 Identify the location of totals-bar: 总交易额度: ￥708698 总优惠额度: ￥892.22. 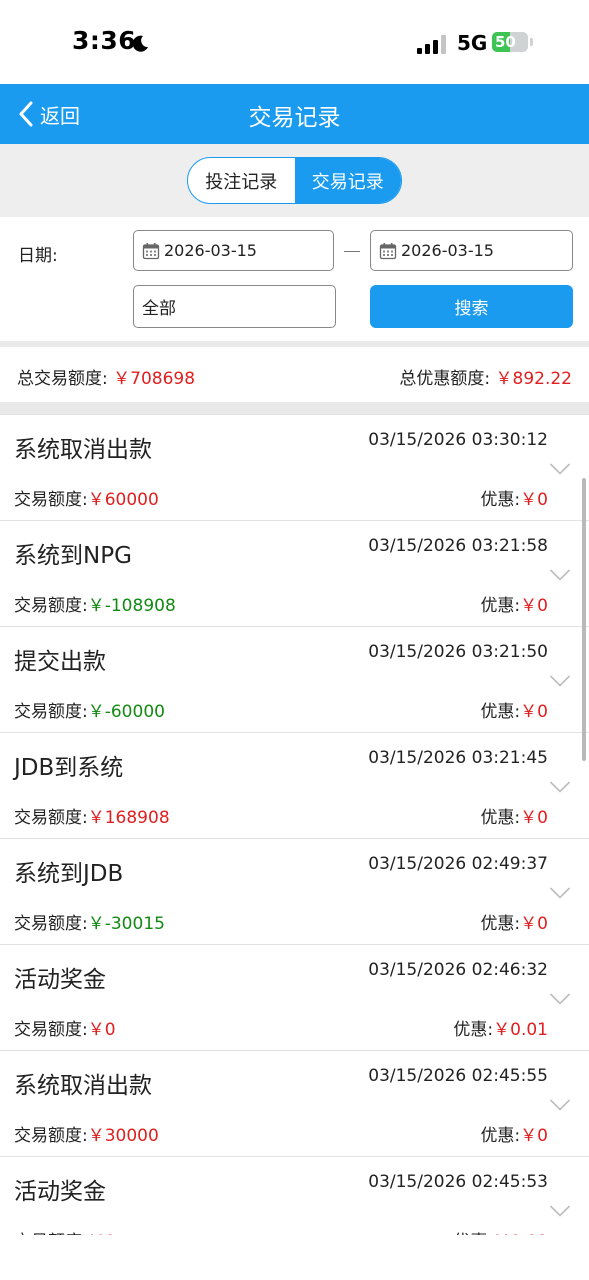
(294, 374).